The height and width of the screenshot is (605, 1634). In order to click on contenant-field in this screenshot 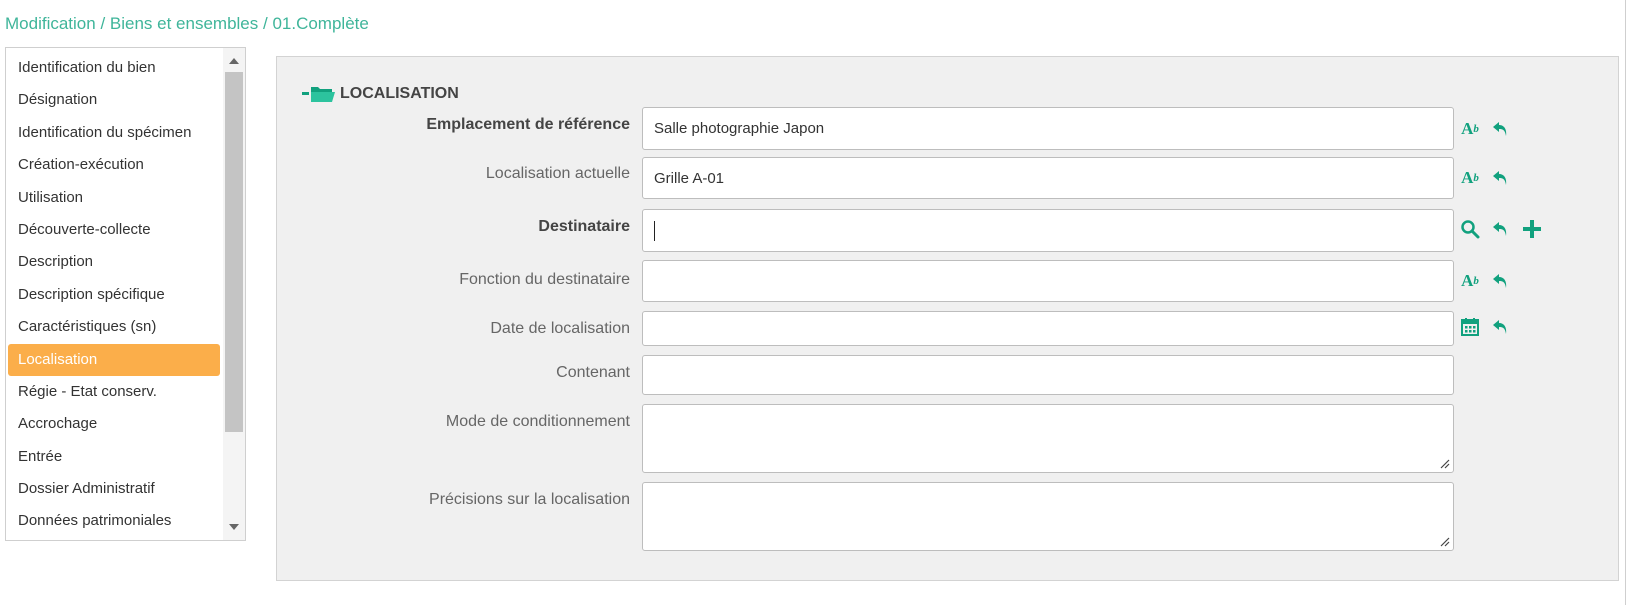, I will do `click(1048, 375)`.